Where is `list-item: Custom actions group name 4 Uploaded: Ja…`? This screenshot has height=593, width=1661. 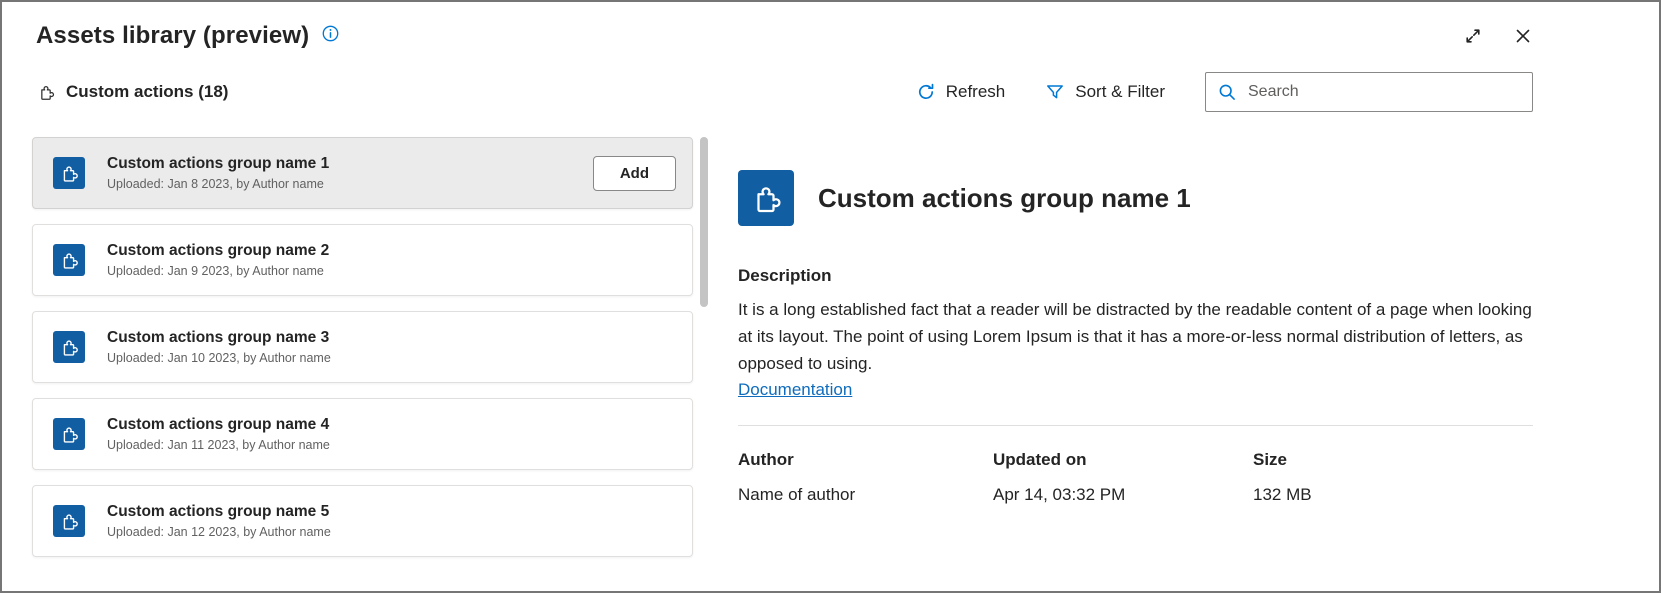
list-item: Custom actions group name 4 Uploaded: Ja… is located at coordinates (362, 434).